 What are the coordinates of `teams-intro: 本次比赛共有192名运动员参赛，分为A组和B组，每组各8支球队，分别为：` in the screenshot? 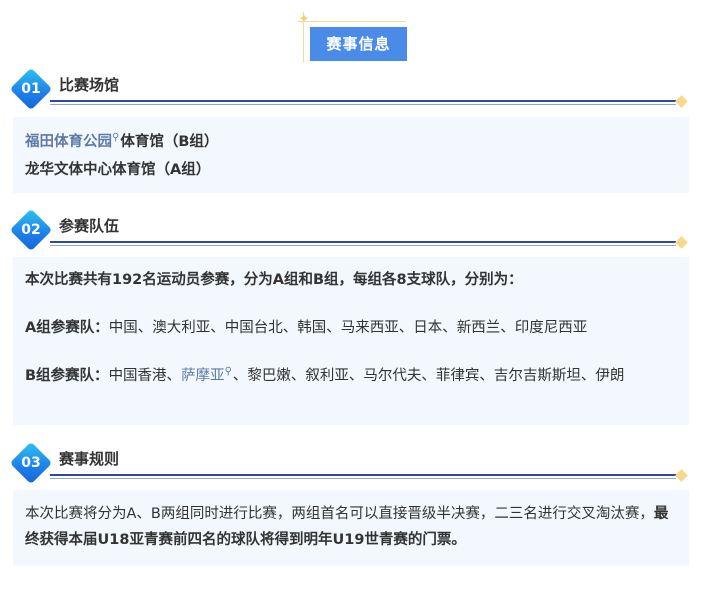 It's located at (274, 280).